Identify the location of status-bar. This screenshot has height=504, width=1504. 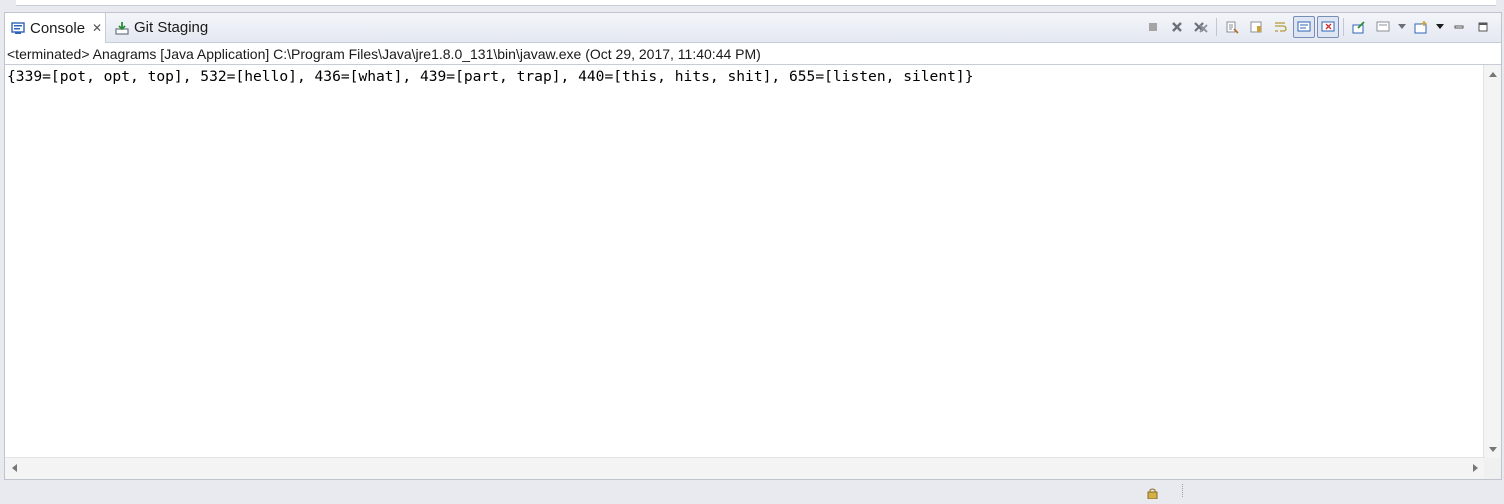
(752, 490).